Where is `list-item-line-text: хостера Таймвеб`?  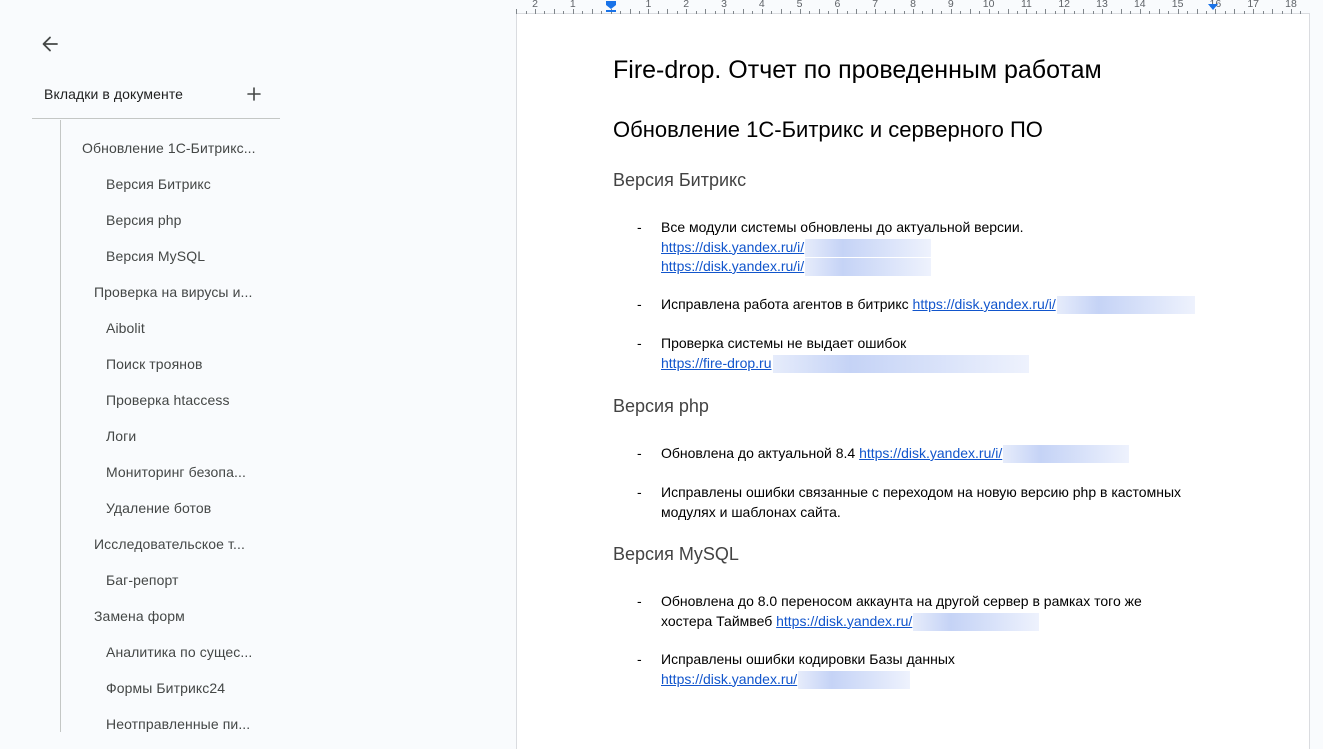
list-item-line-text: хостера Таймвеб is located at coordinates (719, 620).